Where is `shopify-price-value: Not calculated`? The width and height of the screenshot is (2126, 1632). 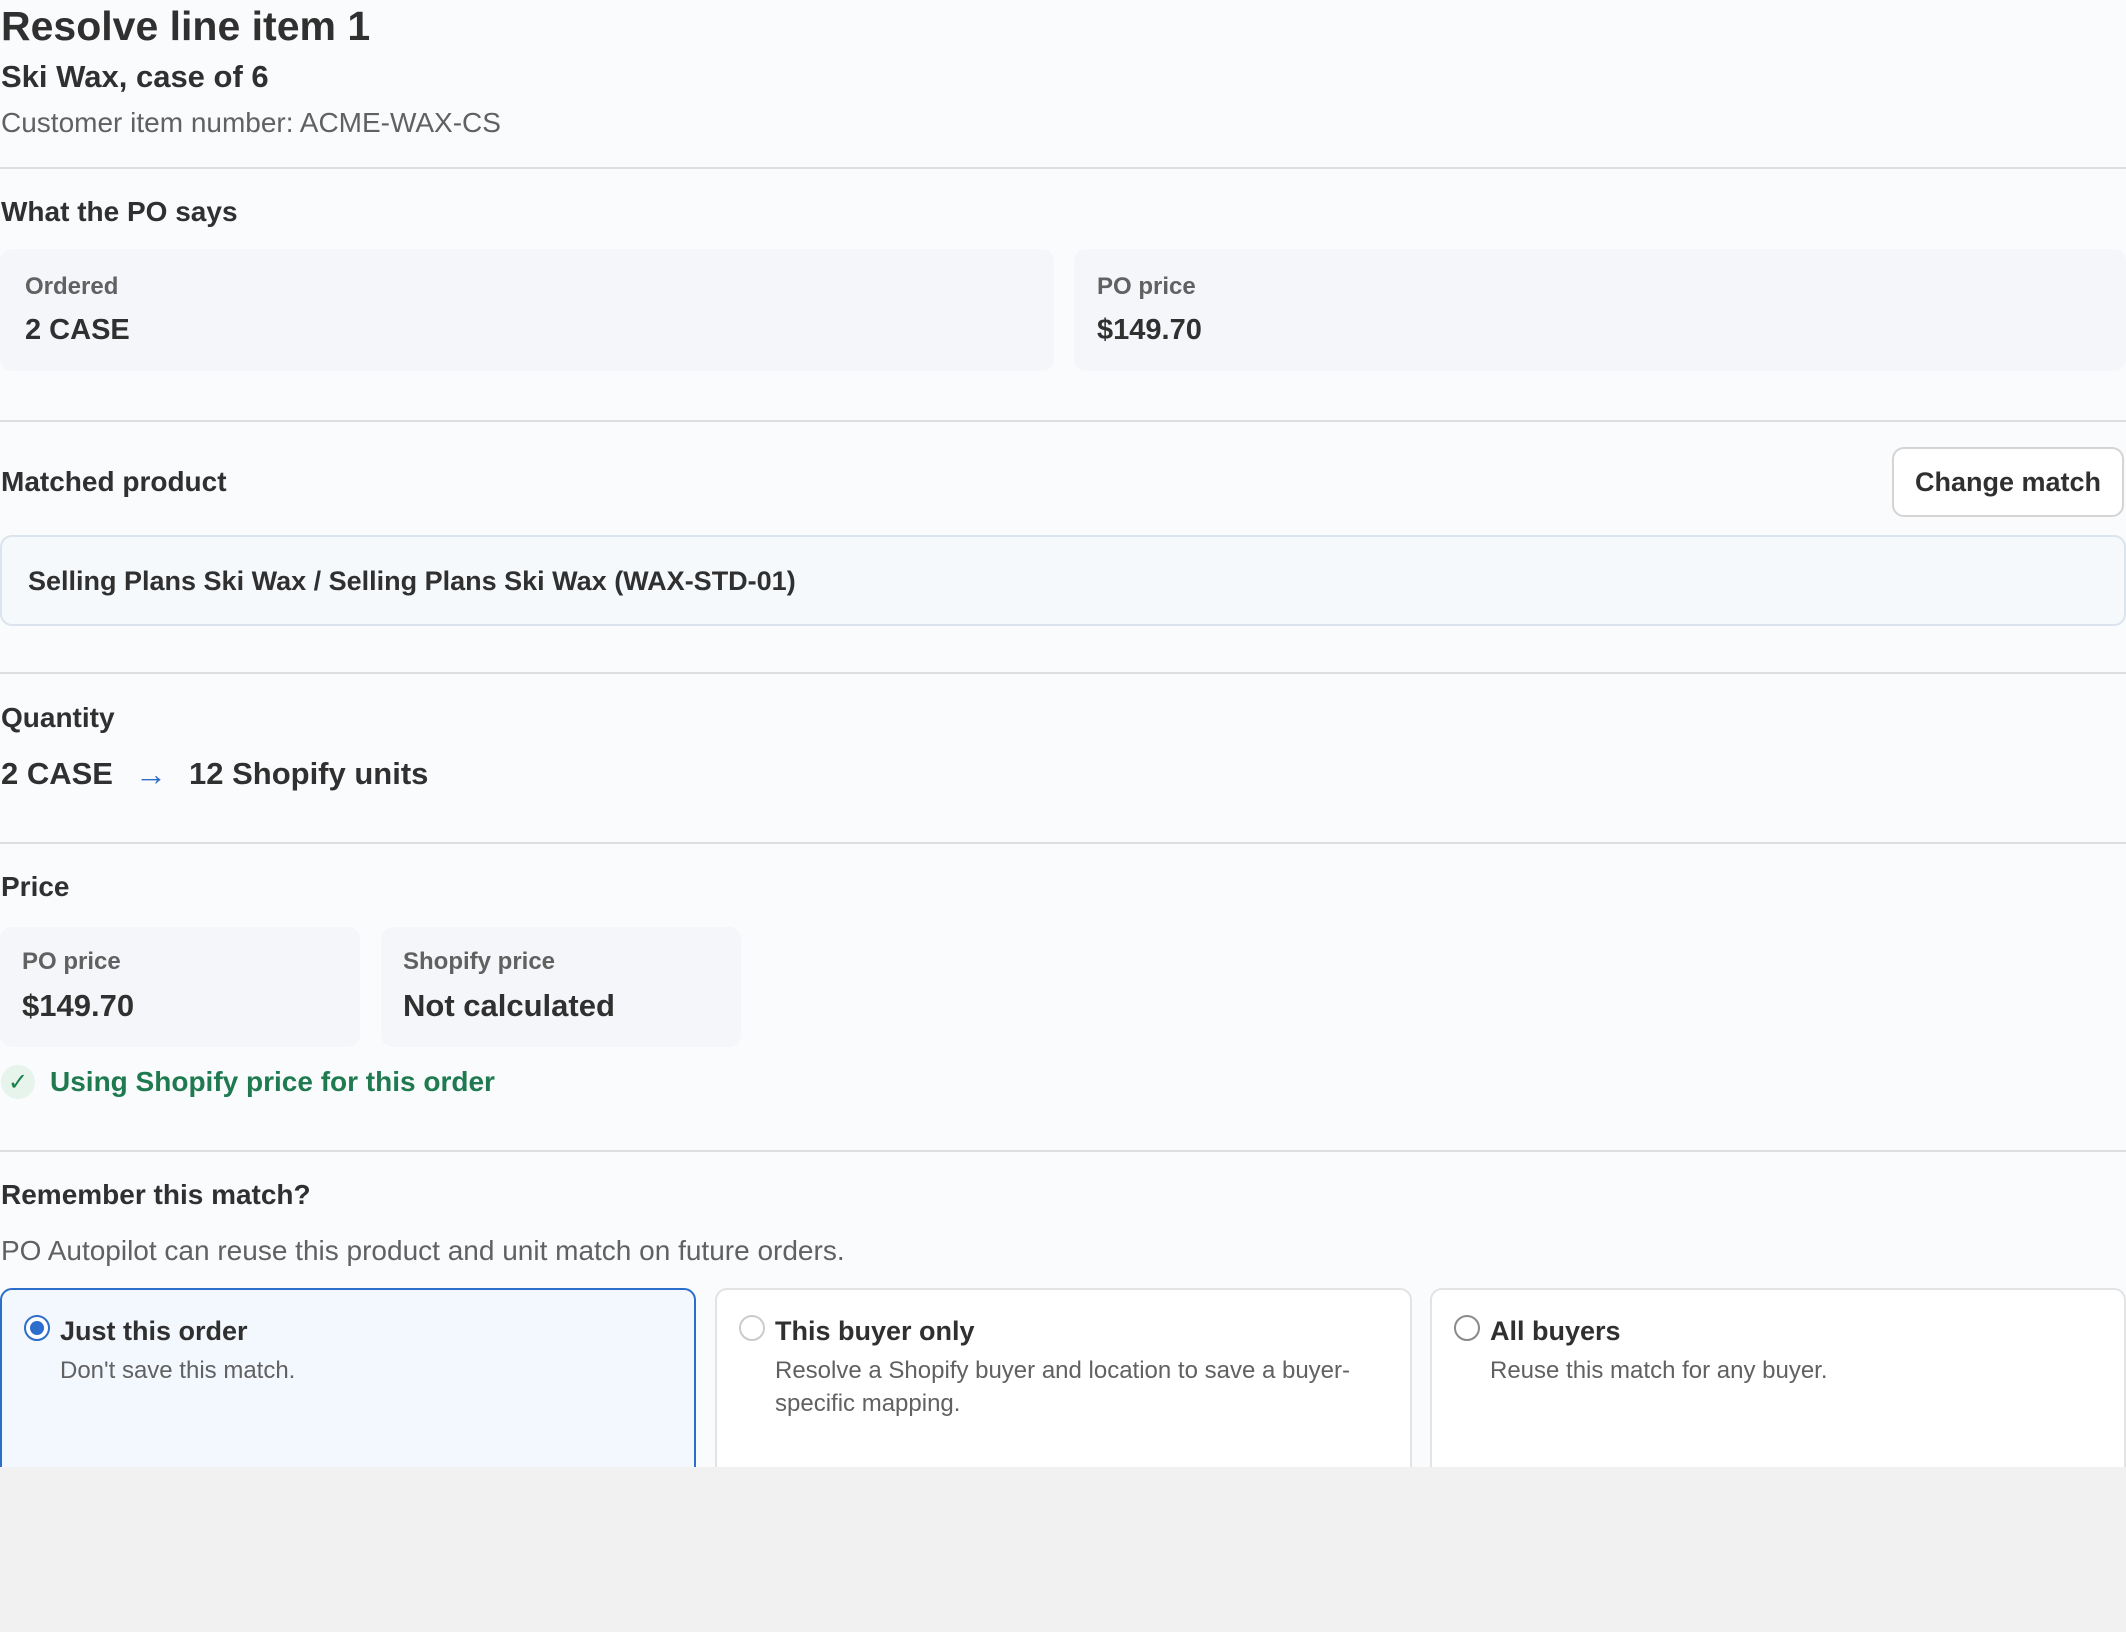 shopify-price-value: Not calculated is located at coordinates (509, 1005).